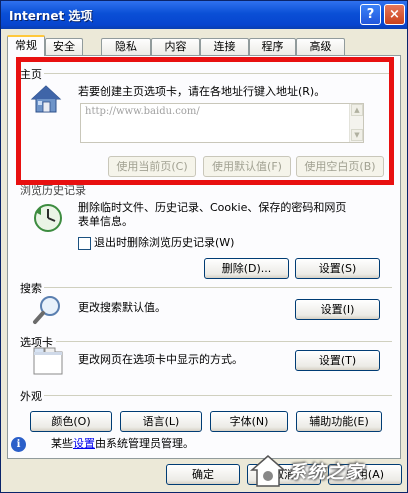 The image size is (408, 493). I want to click on tab-privacy: 隐私, so click(126, 46).